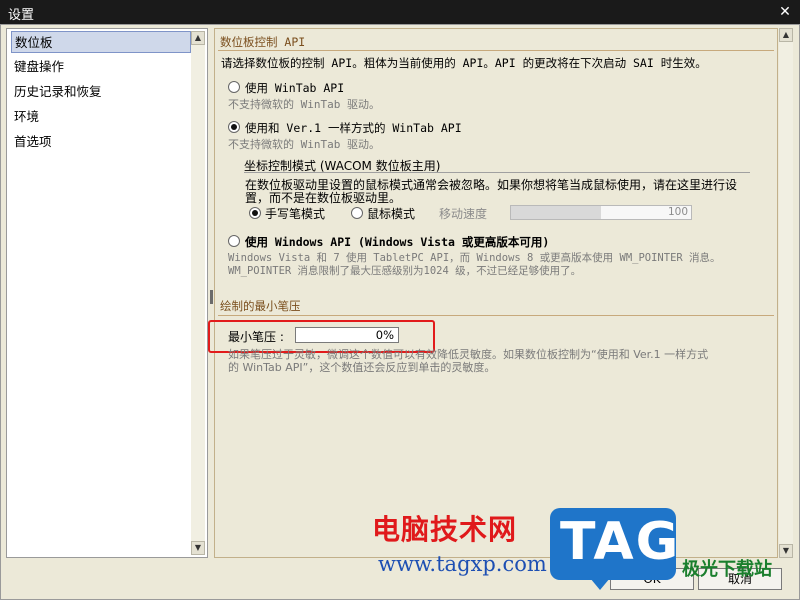  What do you see at coordinates (556, 212) in the screenshot?
I see `speed-slider-fill` at bounding box center [556, 212].